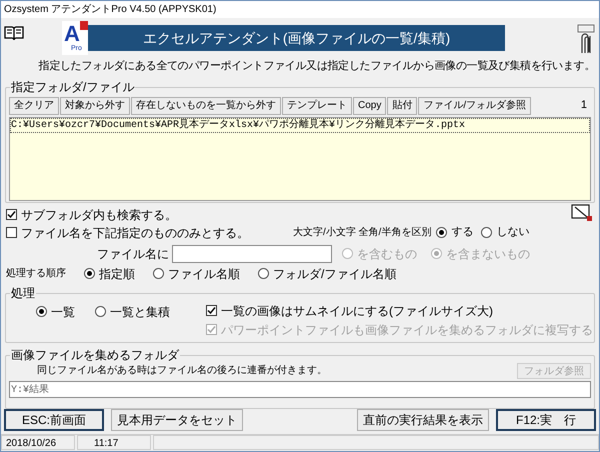 This screenshot has width=600, height=452. Describe the element at coordinates (177, 420) in the screenshot. I see `footer-button: 見本用データをセット` at that location.